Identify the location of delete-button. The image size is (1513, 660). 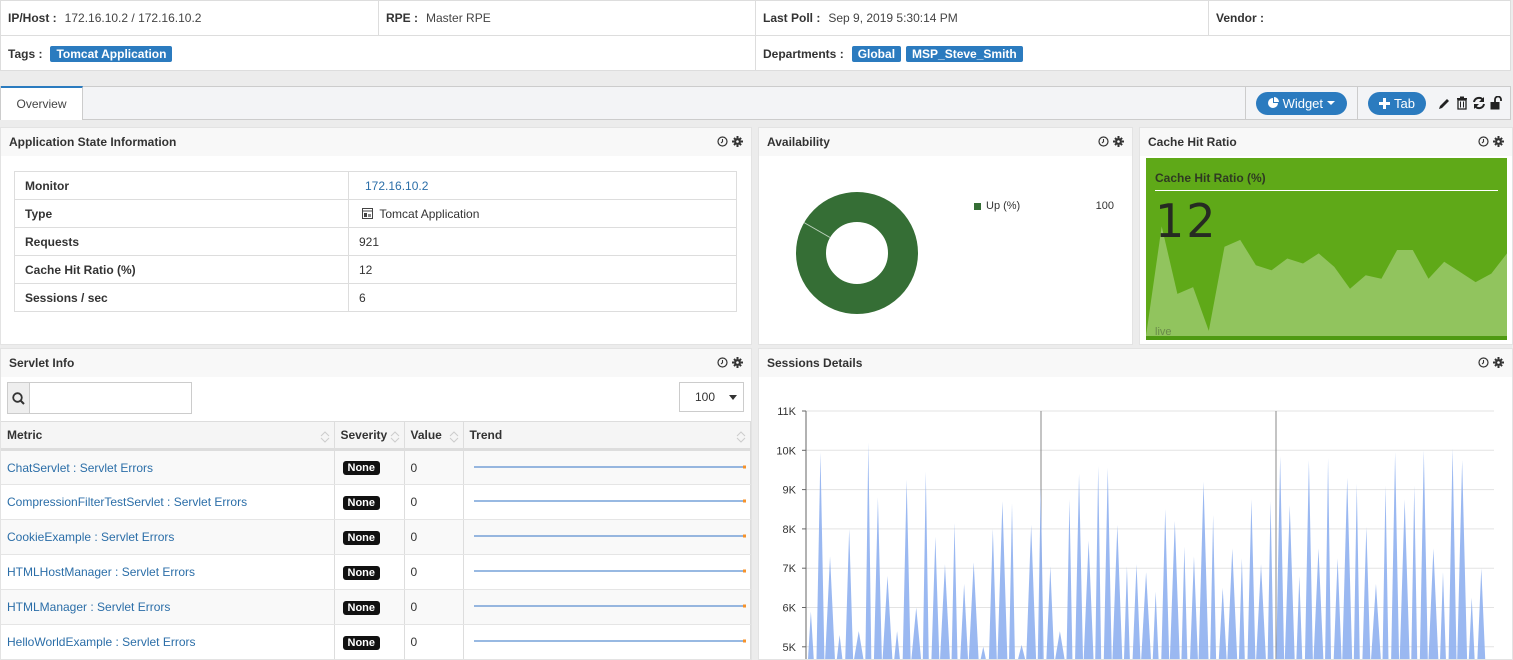
(1461, 103).